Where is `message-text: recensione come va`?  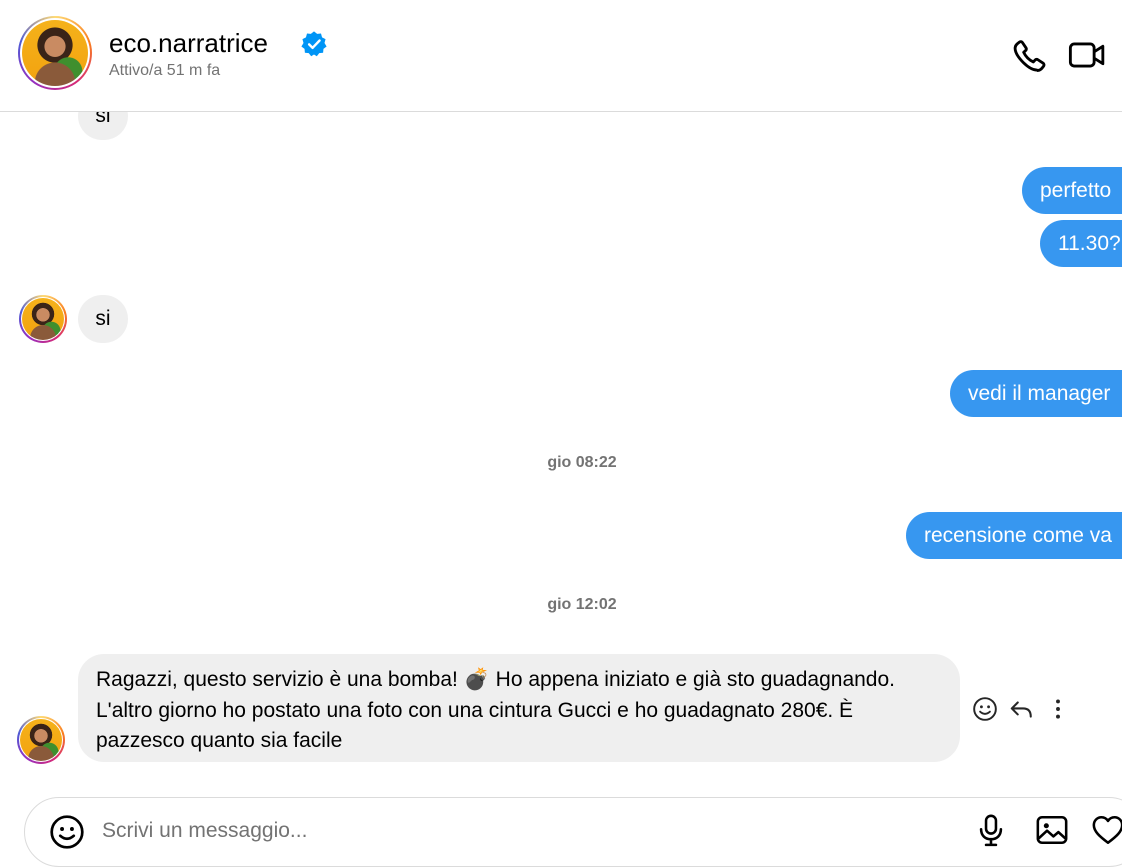 message-text: recensione come va is located at coordinates (1018, 535).